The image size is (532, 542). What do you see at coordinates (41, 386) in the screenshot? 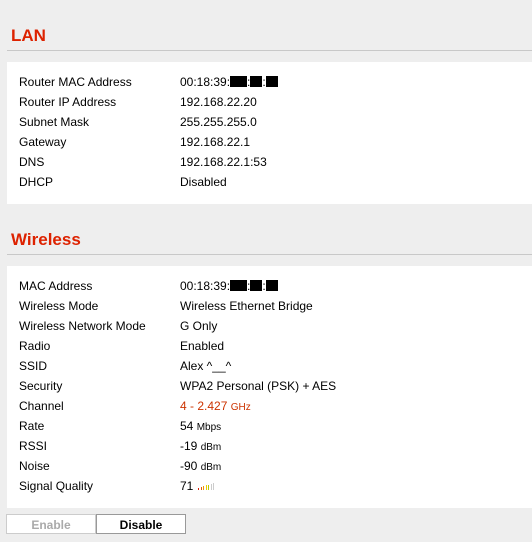
I see `security-label: Security` at bounding box center [41, 386].